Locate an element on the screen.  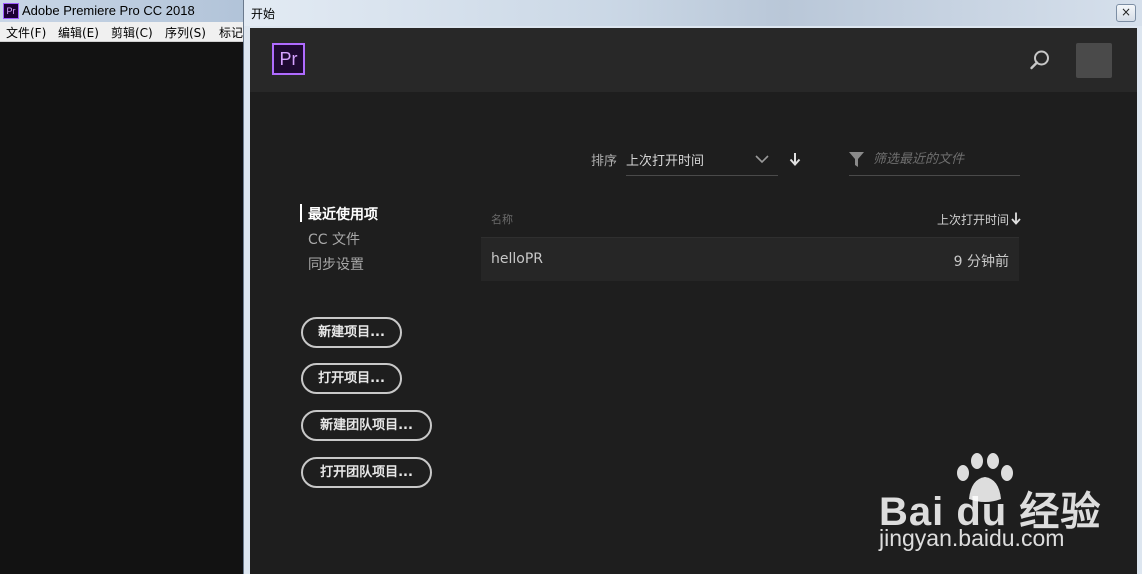
start-header: Pr is located at coordinates (693, 60).